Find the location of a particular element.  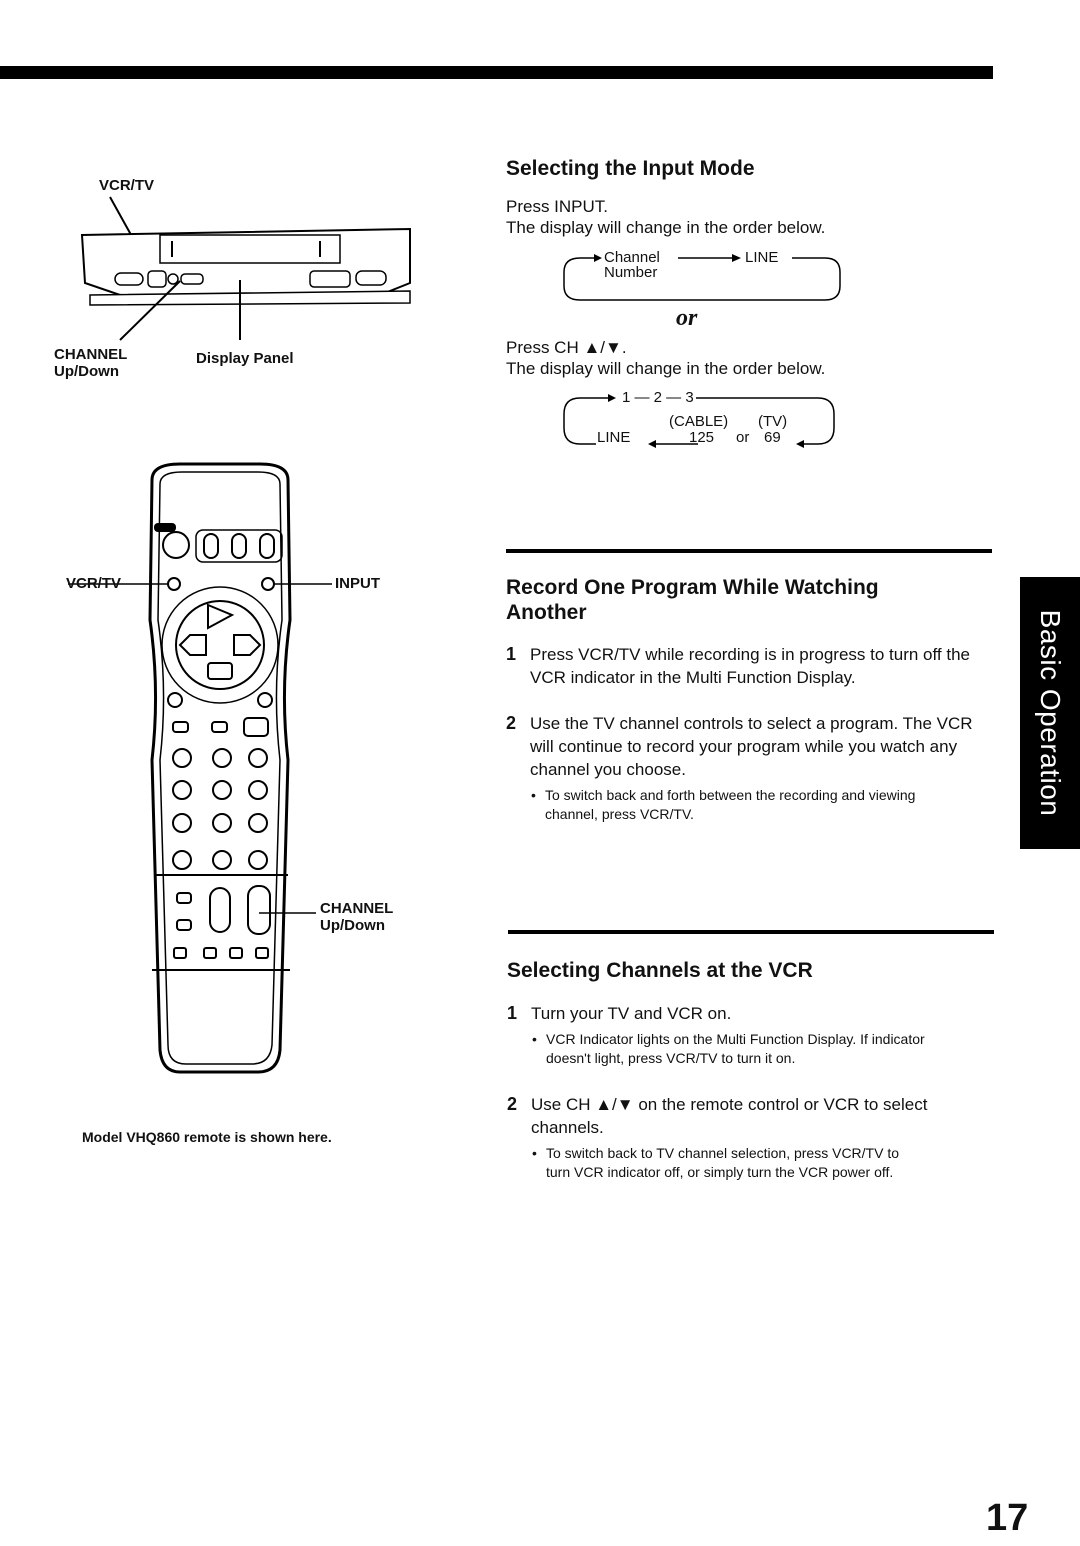

vcr-label-display: Display Panel is located at coordinates (245, 358).